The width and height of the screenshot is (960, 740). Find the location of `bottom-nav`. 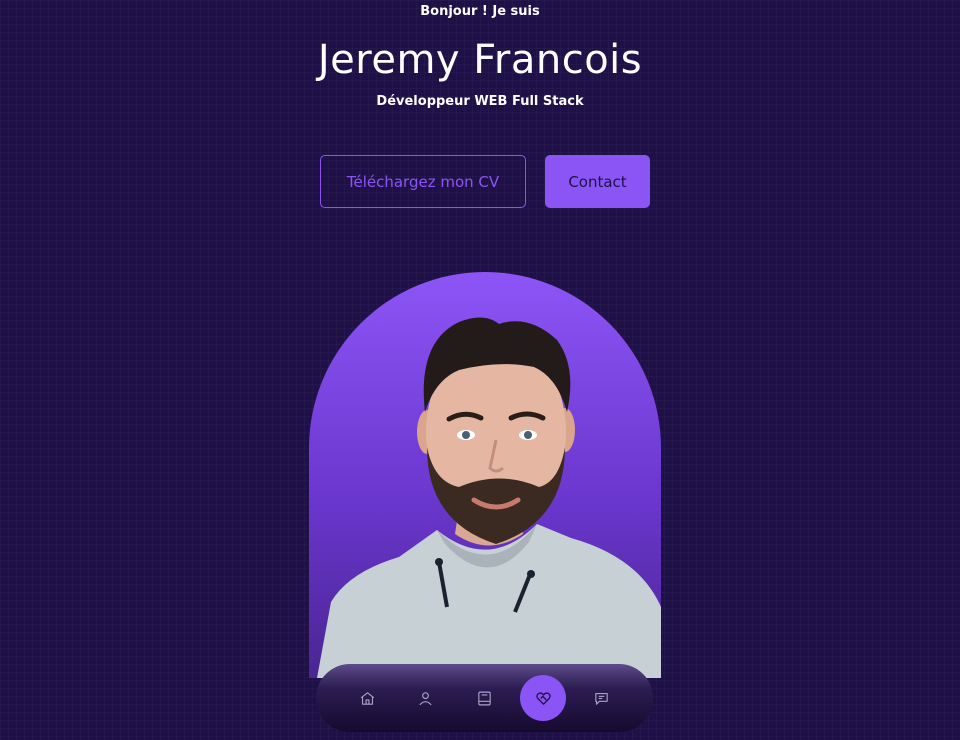

bottom-nav is located at coordinates (484, 698).